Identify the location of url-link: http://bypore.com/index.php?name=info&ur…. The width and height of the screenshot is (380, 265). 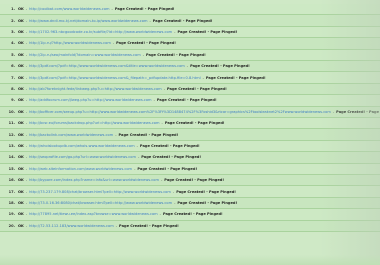
(94, 180).